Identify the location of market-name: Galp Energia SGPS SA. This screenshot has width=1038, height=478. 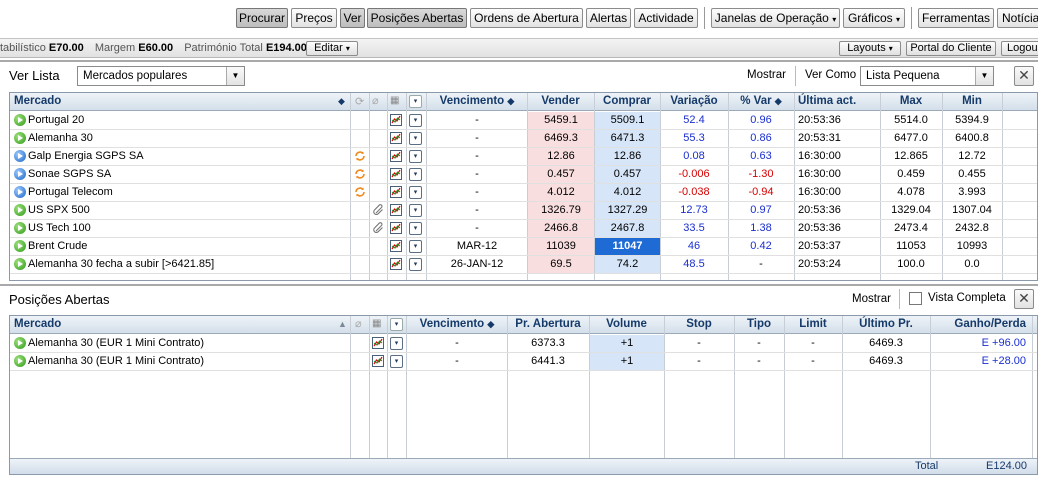
(184, 156).